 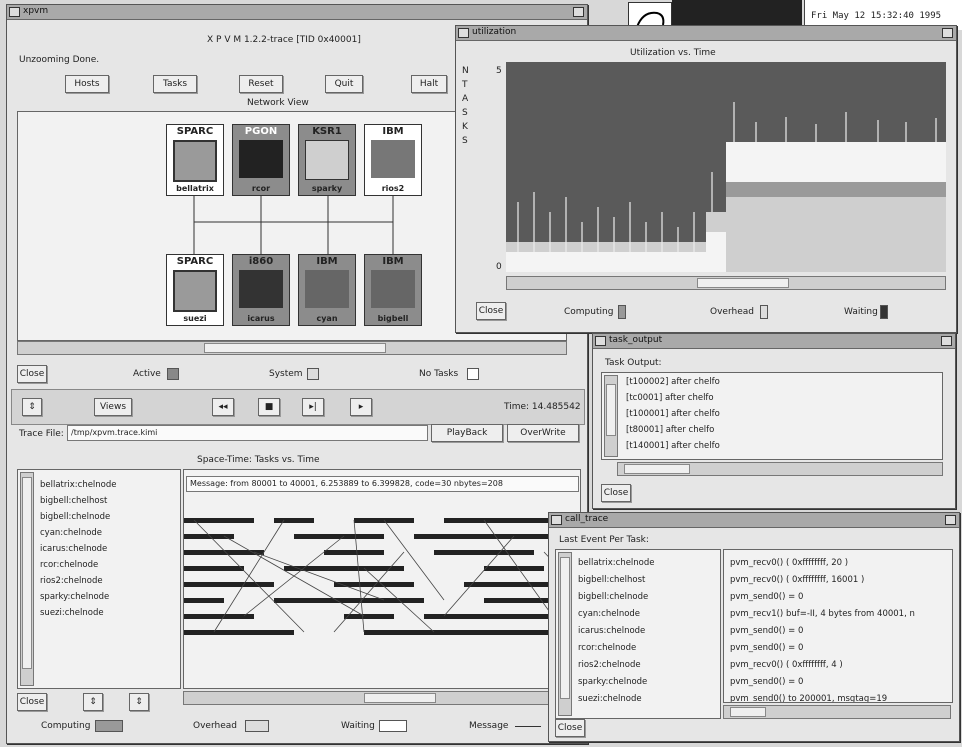 I want to click on reset-button: Reset, so click(x=261, y=84).